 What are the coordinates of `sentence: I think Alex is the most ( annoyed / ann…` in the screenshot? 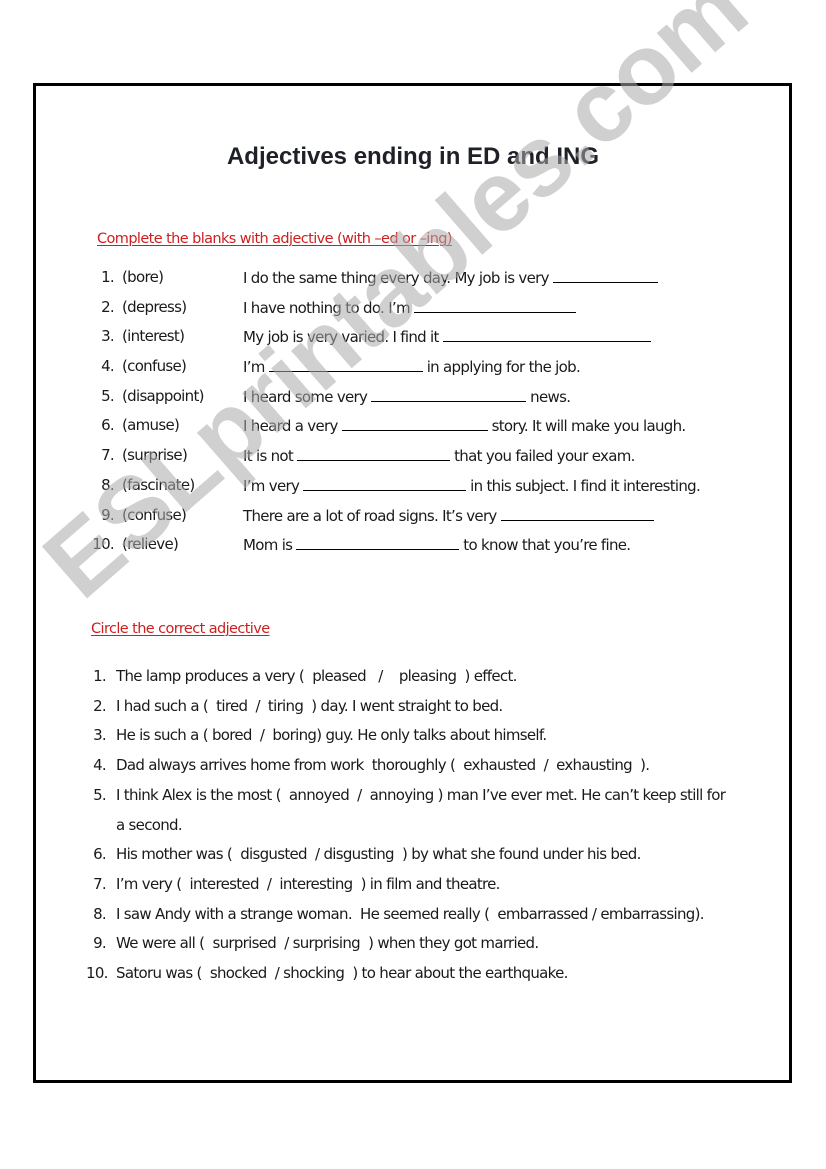 It's located at (423, 809).